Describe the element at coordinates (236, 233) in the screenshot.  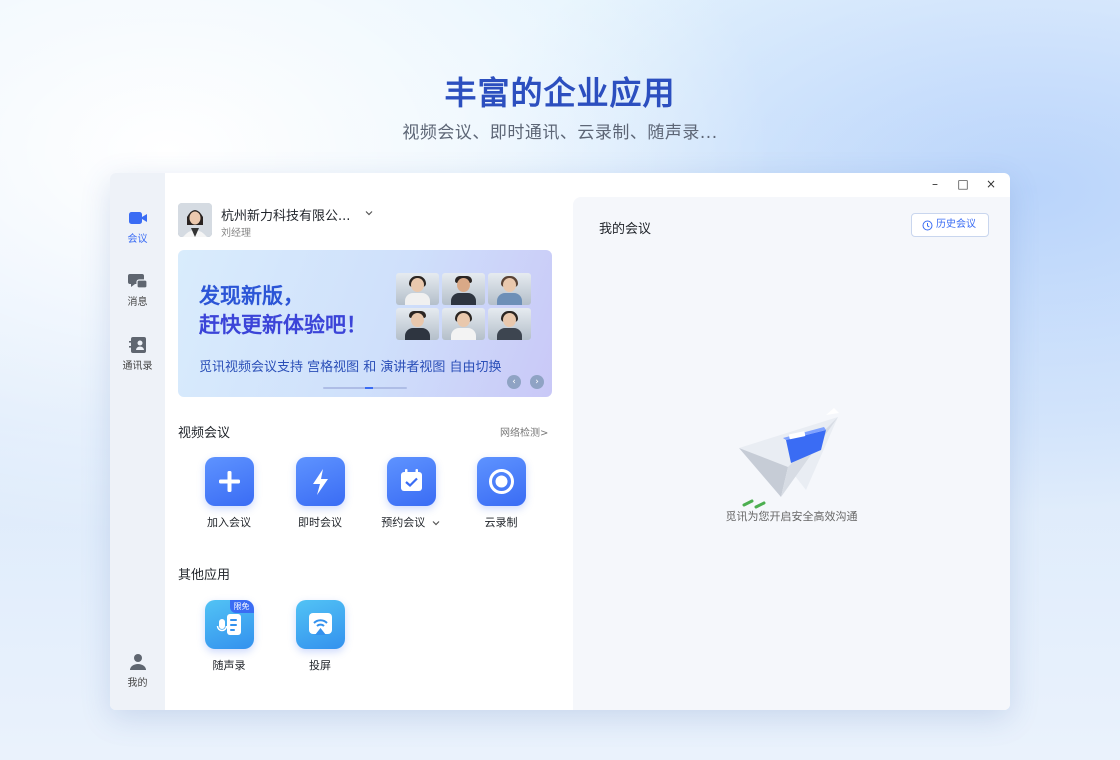
I see `user-role: 刘经理` at that location.